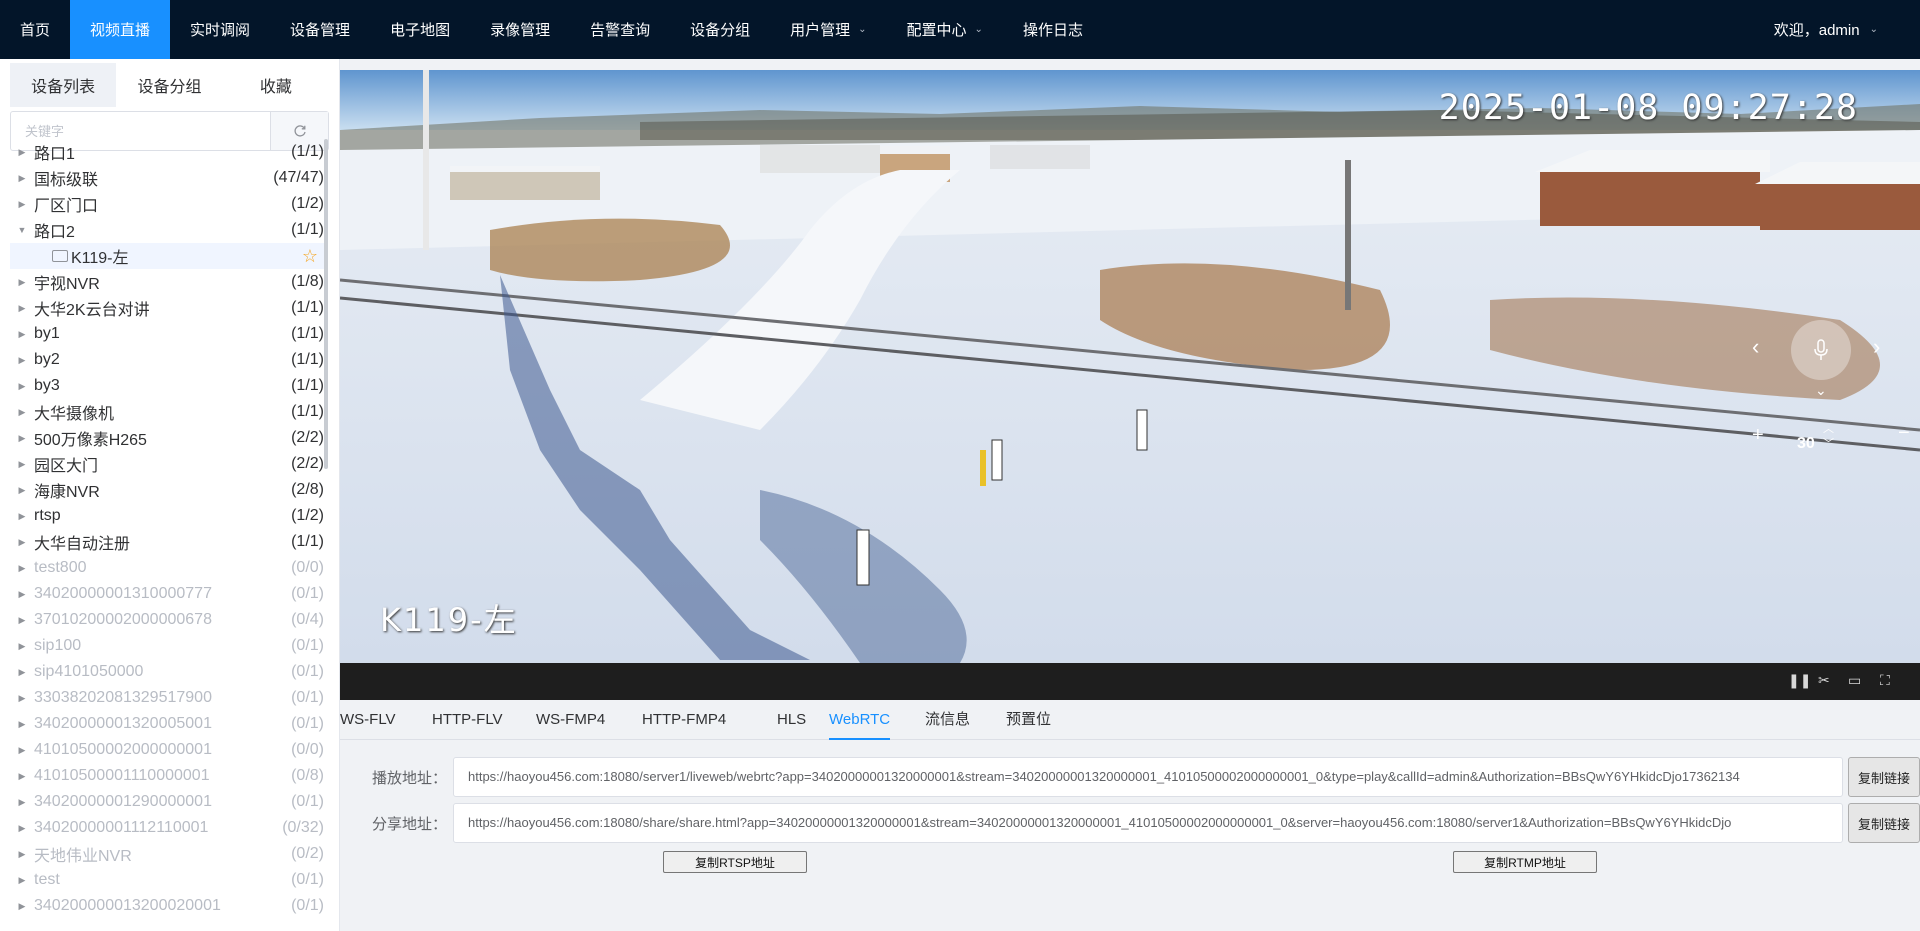  What do you see at coordinates (167, 308) in the screenshot?
I see `tree-device-item: ▶ 大华2K云台对讲 (1/1)` at bounding box center [167, 308].